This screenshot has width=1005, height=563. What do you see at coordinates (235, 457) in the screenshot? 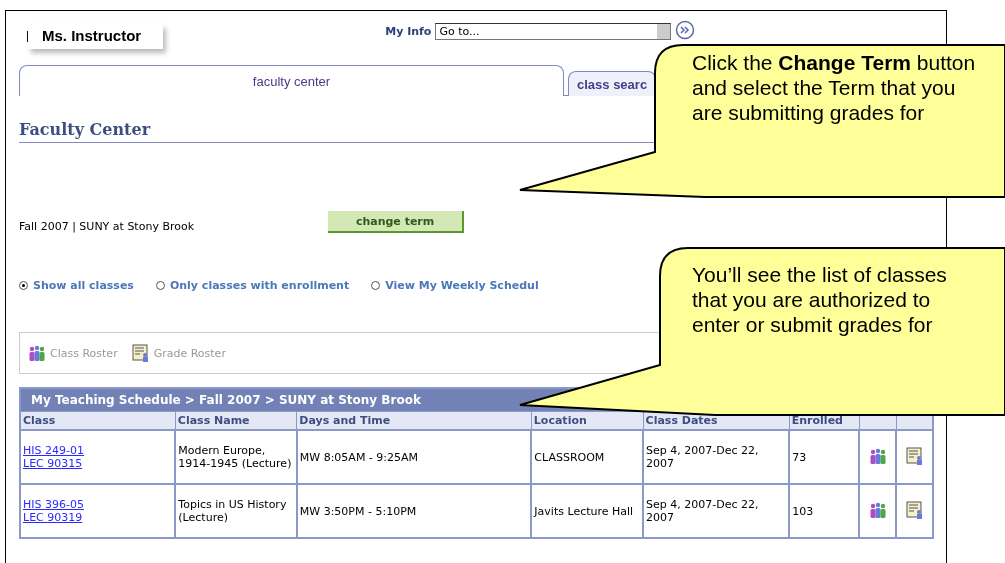
I see `class-name: Modern Europe, 1914-1945 (Lecture)` at bounding box center [235, 457].